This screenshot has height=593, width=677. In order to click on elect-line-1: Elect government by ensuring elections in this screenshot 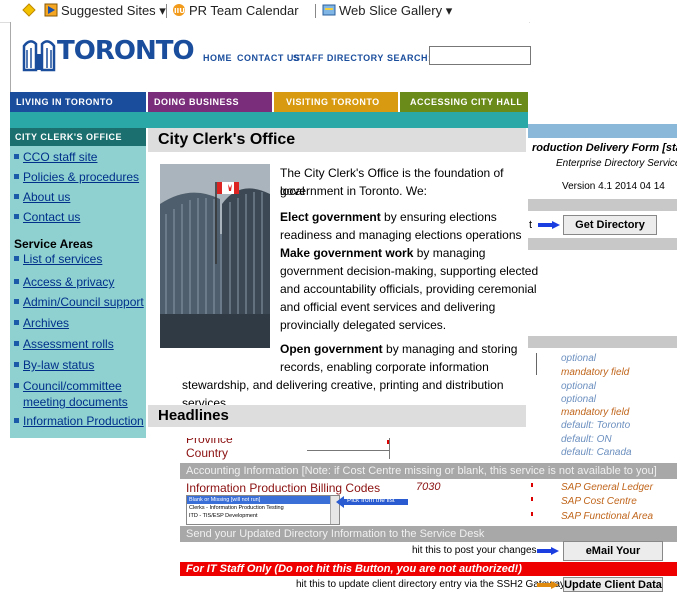, I will do `click(388, 217)`.